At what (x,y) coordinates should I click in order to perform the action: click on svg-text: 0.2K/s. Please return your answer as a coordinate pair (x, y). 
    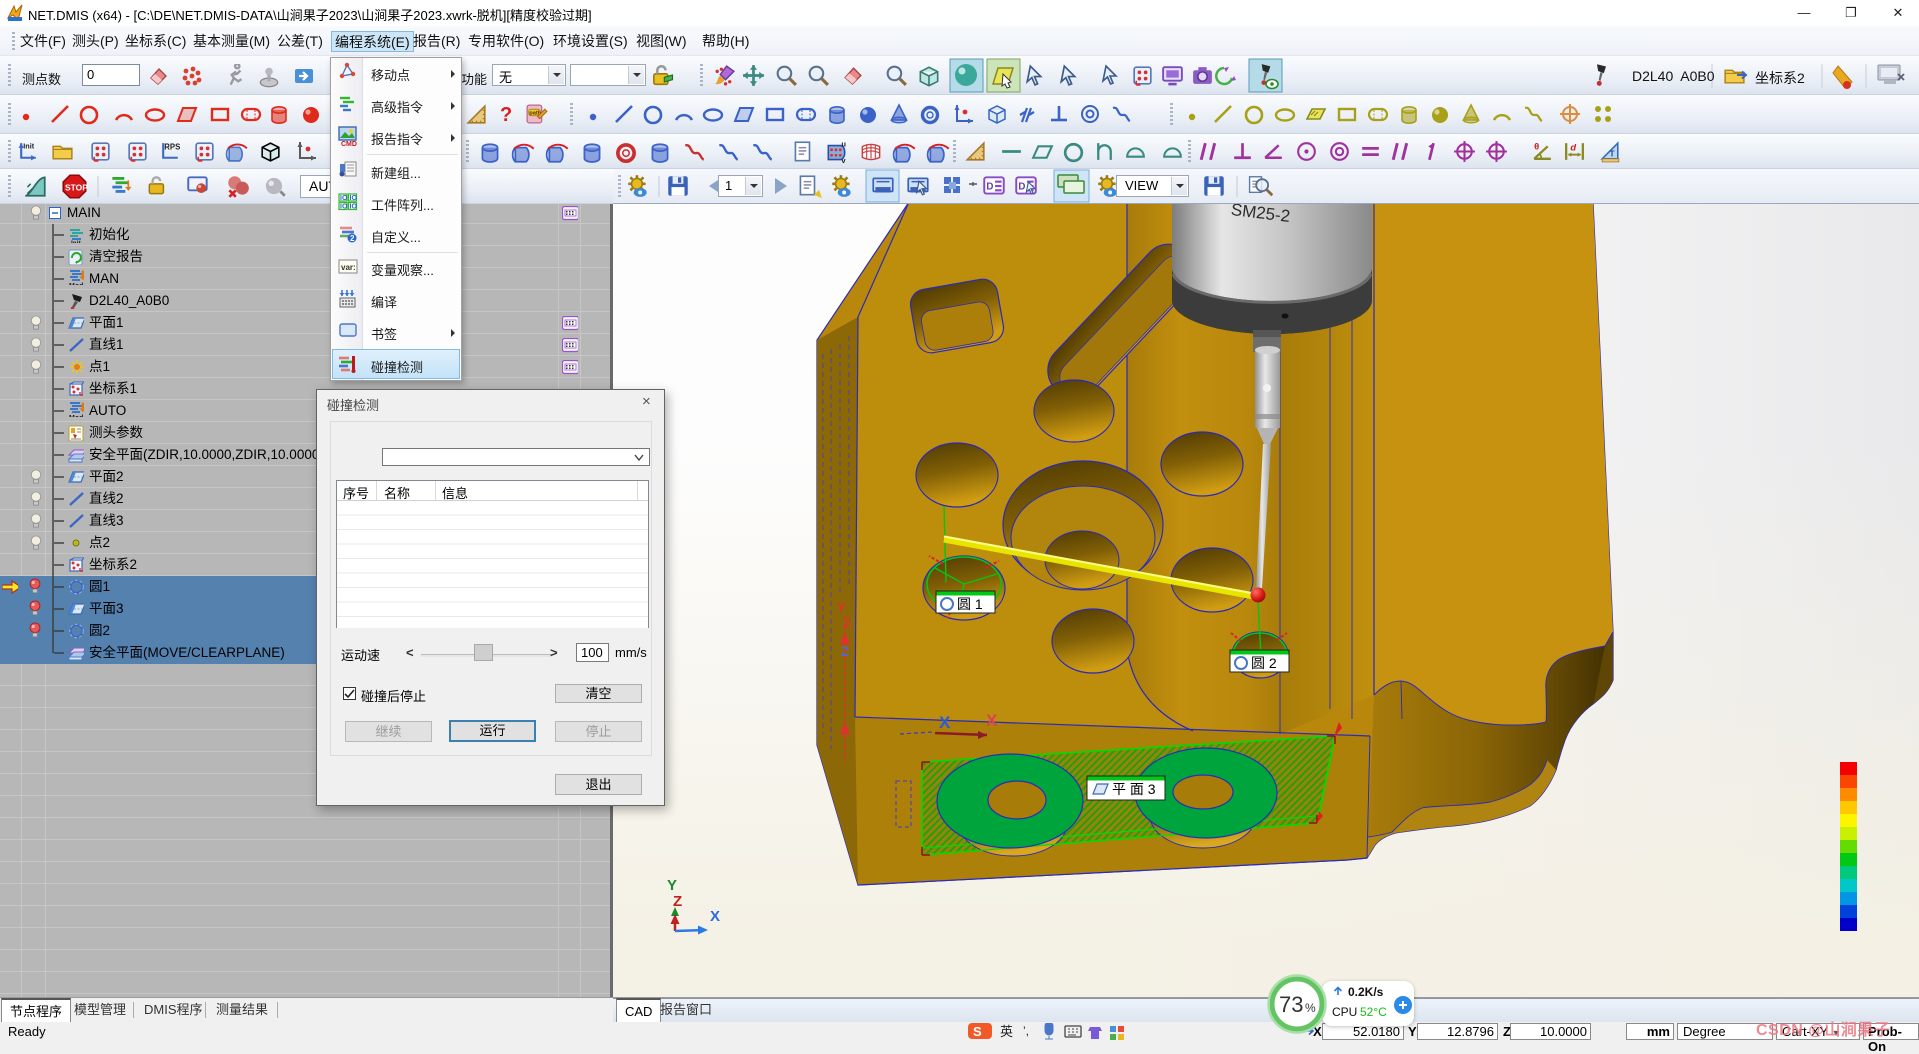
    Looking at the image, I should click on (1366, 992).